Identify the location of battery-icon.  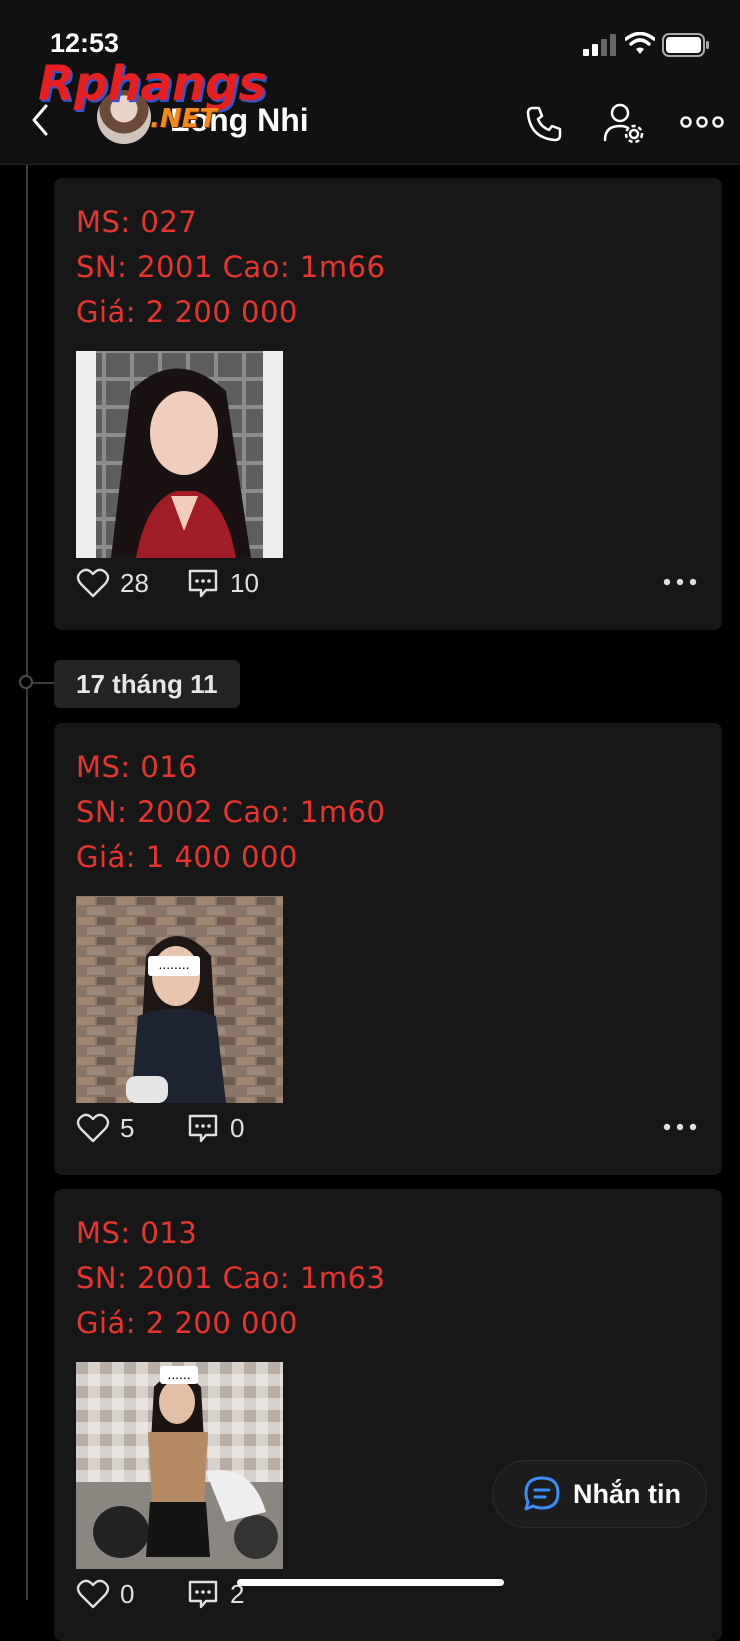
(685, 45).